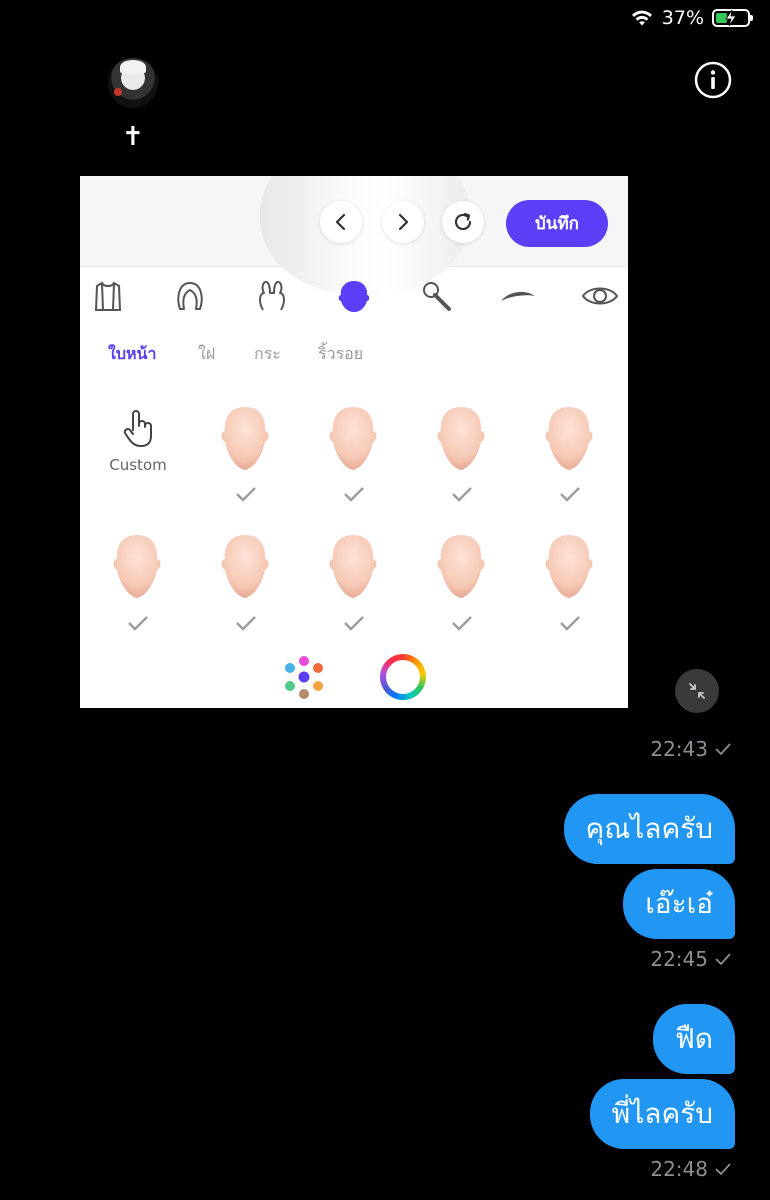 The height and width of the screenshot is (1200, 770). I want to click on tab-freckle: กระ, so click(267, 354).